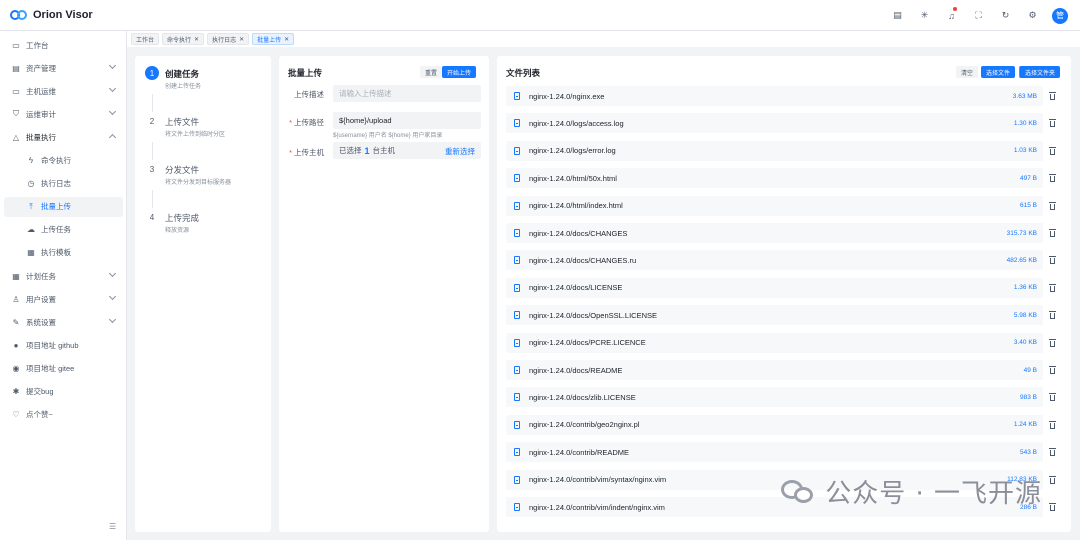  Describe the element at coordinates (603, 39) in the screenshot. I see `tab-bar: 工作台 命令执行 ✕ 执行日志 ✕ 批量上传 ✕` at that location.